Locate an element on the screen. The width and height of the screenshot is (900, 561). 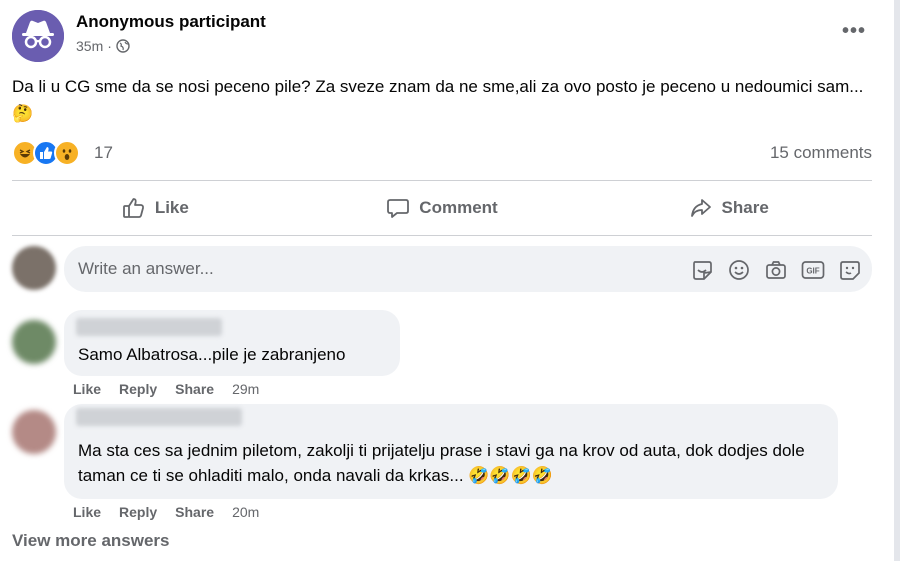
comment-button: Comment is located at coordinates (442, 208).